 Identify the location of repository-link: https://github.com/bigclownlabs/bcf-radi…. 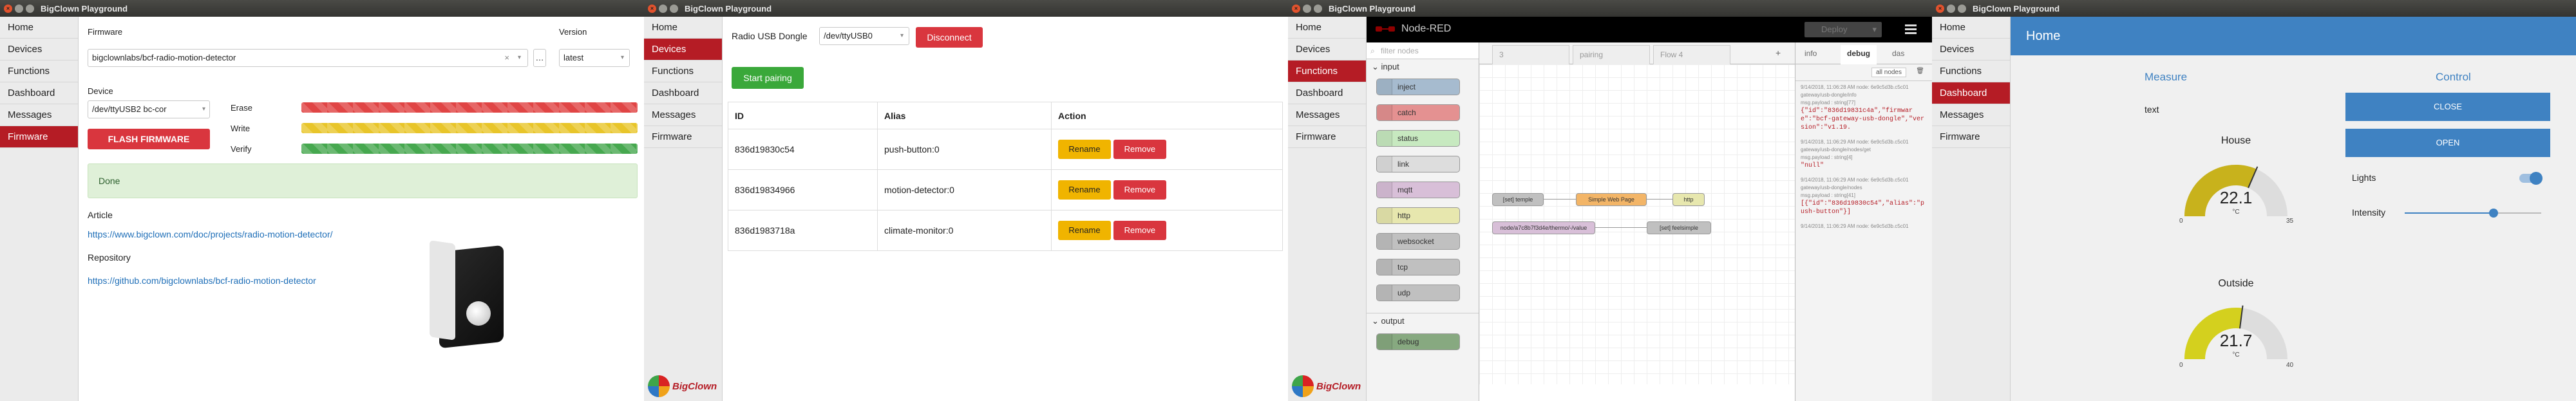
(202, 280).